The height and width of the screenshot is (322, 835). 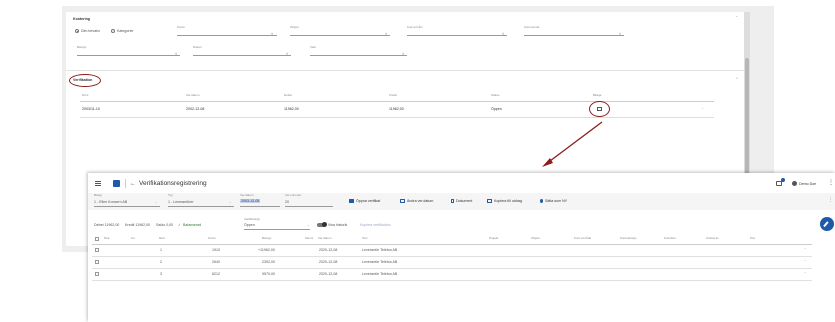 I want to click on field-datum, so click(x=242, y=55).